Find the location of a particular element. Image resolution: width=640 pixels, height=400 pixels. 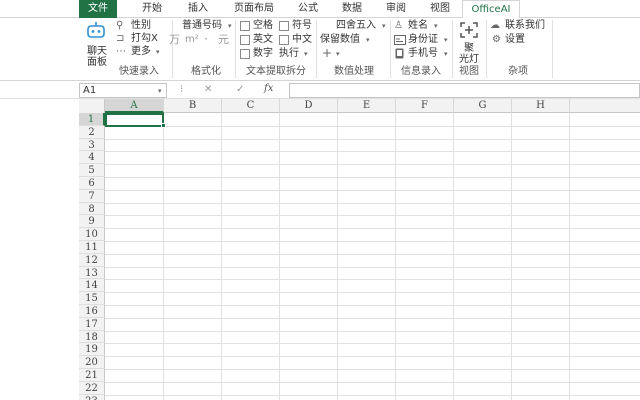

name-box: A1 is located at coordinates (123, 90).